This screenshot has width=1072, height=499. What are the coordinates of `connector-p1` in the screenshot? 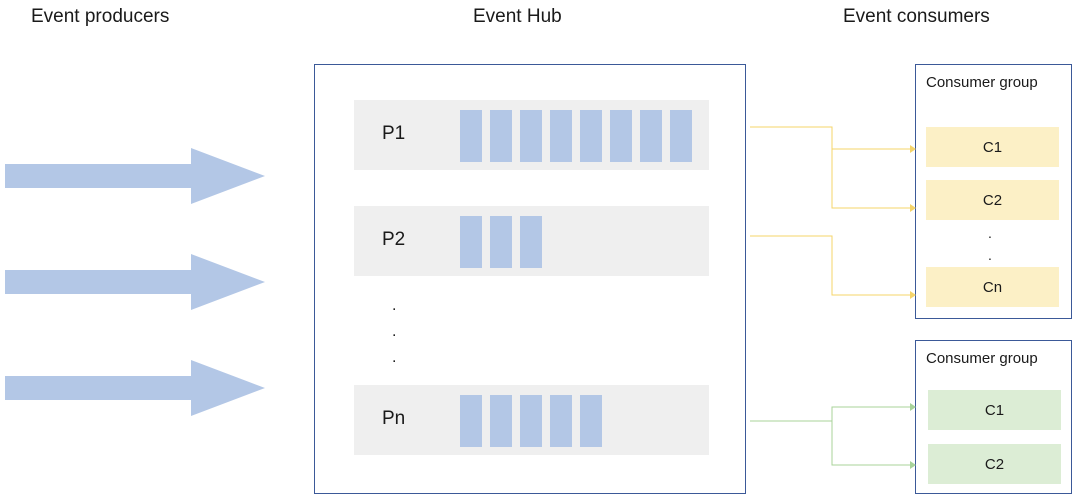 It's located at (830, 167).